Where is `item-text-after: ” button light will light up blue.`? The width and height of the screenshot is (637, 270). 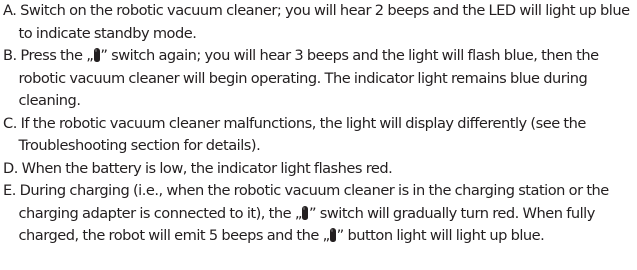
item-text-after: ” button light will light up blue. is located at coordinates (440, 235).